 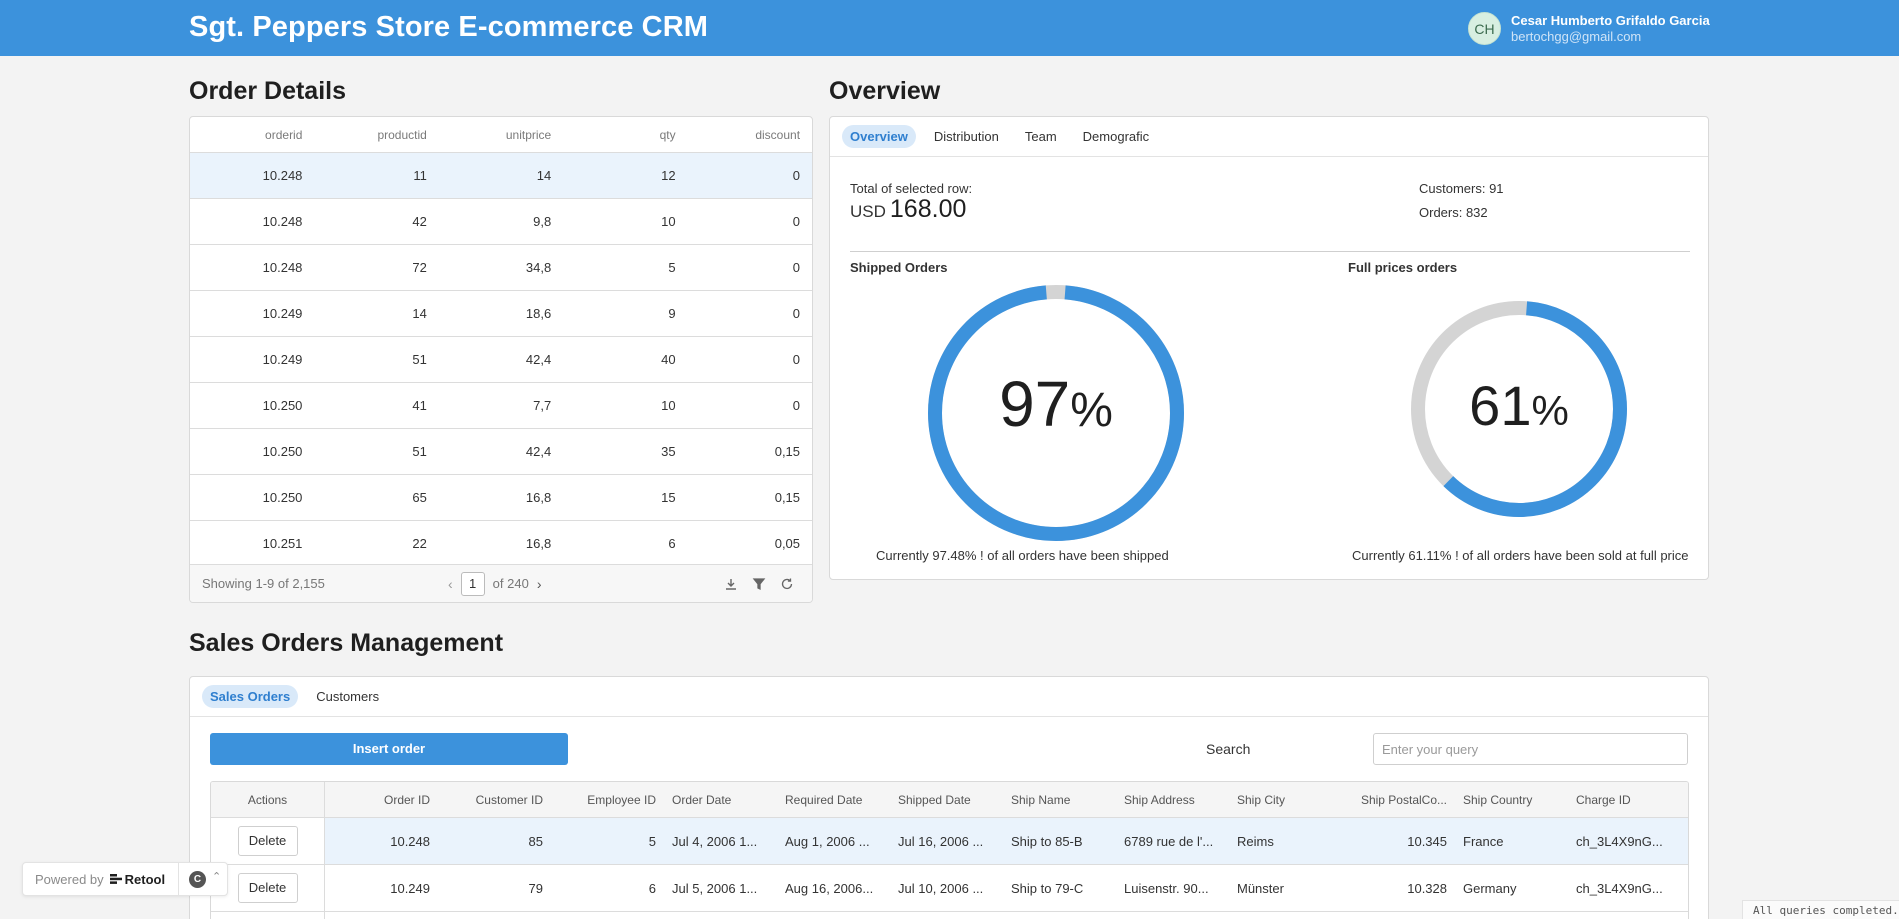 I want to click on column-header-actions: Actions, so click(x=268, y=799).